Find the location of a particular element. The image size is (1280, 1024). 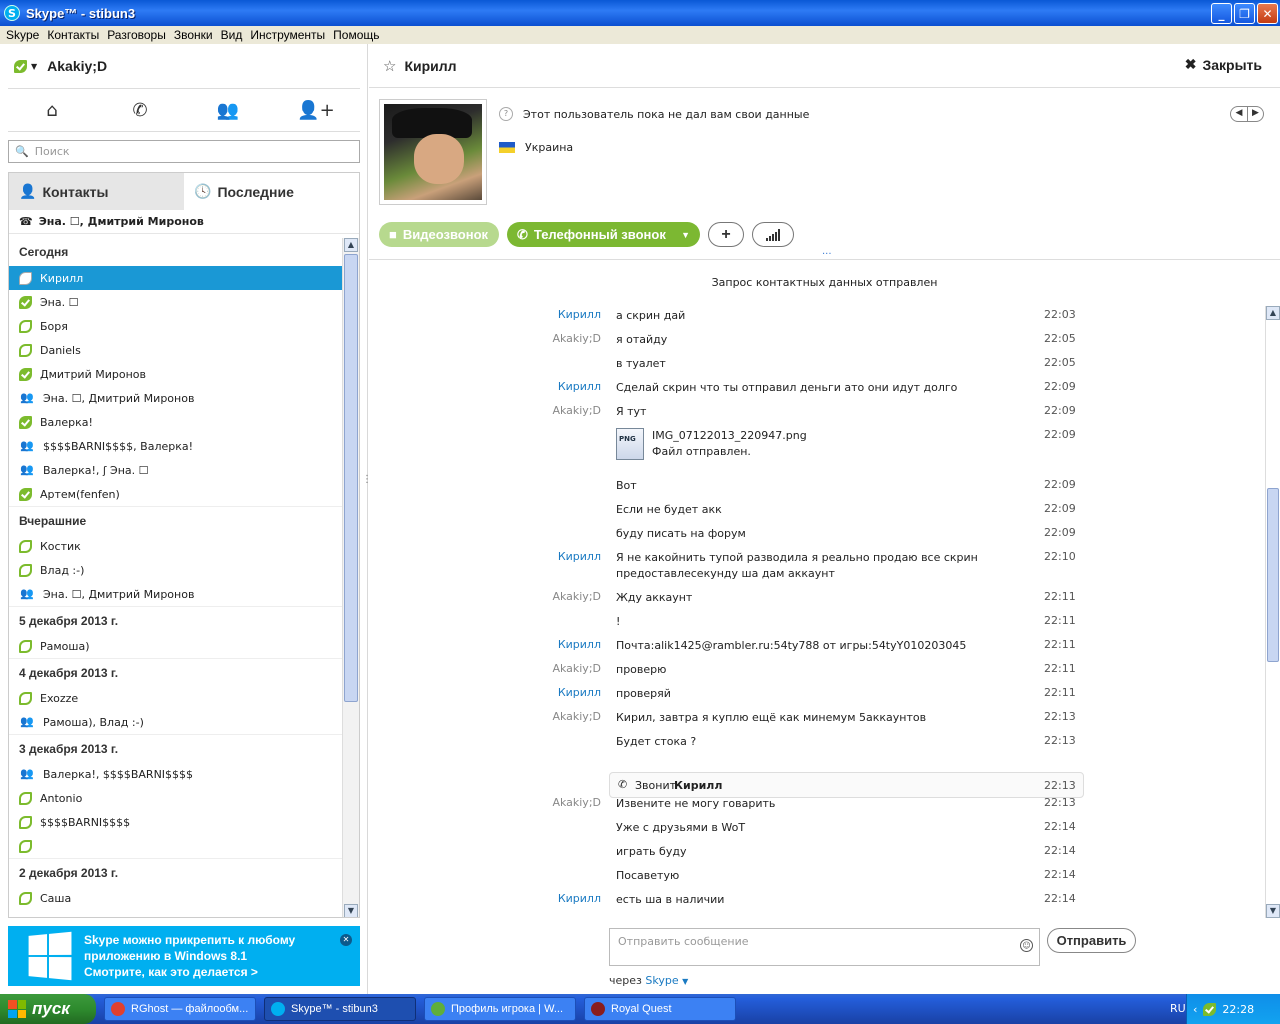

my-username: Akakiy;D is located at coordinates (77, 66).